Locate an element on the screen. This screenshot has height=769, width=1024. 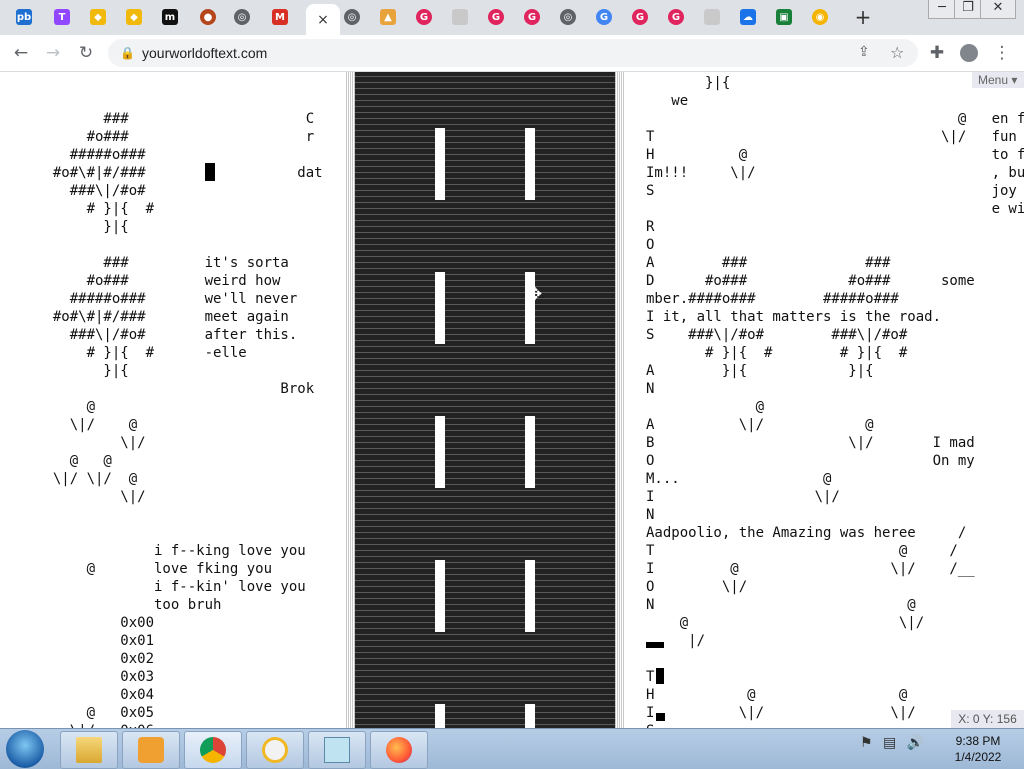
tab-favicon-icon: m is located at coordinates (170, 17).